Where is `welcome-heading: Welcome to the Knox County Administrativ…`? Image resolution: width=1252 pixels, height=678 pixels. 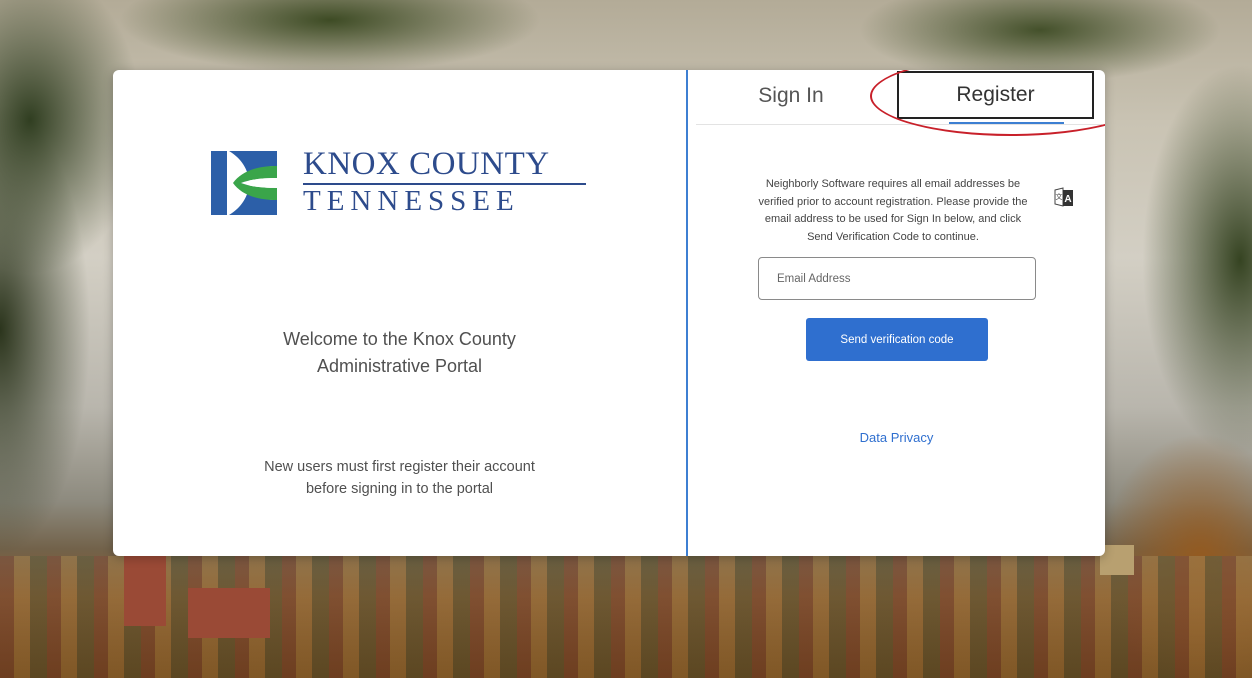
welcome-heading: Welcome to the Knox County Administrativ… is located at coordinates (399, 353).